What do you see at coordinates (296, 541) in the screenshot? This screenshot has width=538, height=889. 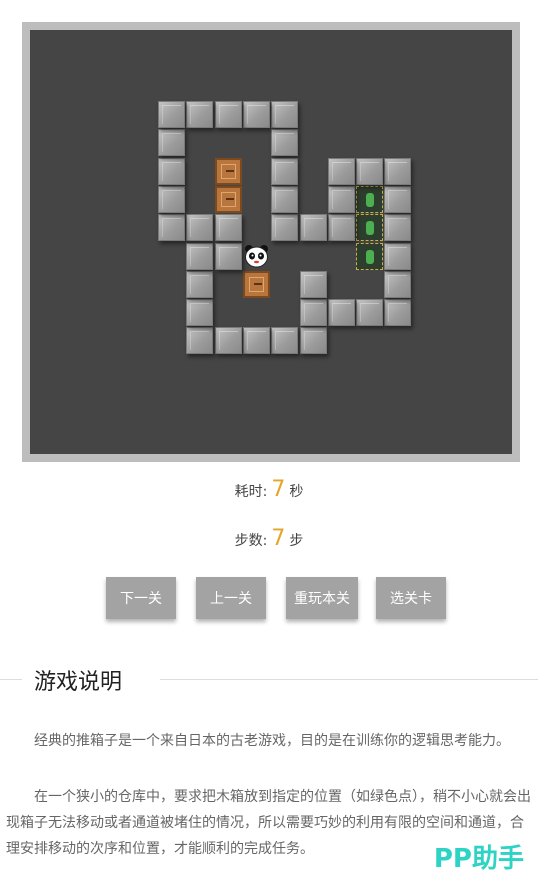 I see `steps-unit: 步` at bounding box center [296, 541].